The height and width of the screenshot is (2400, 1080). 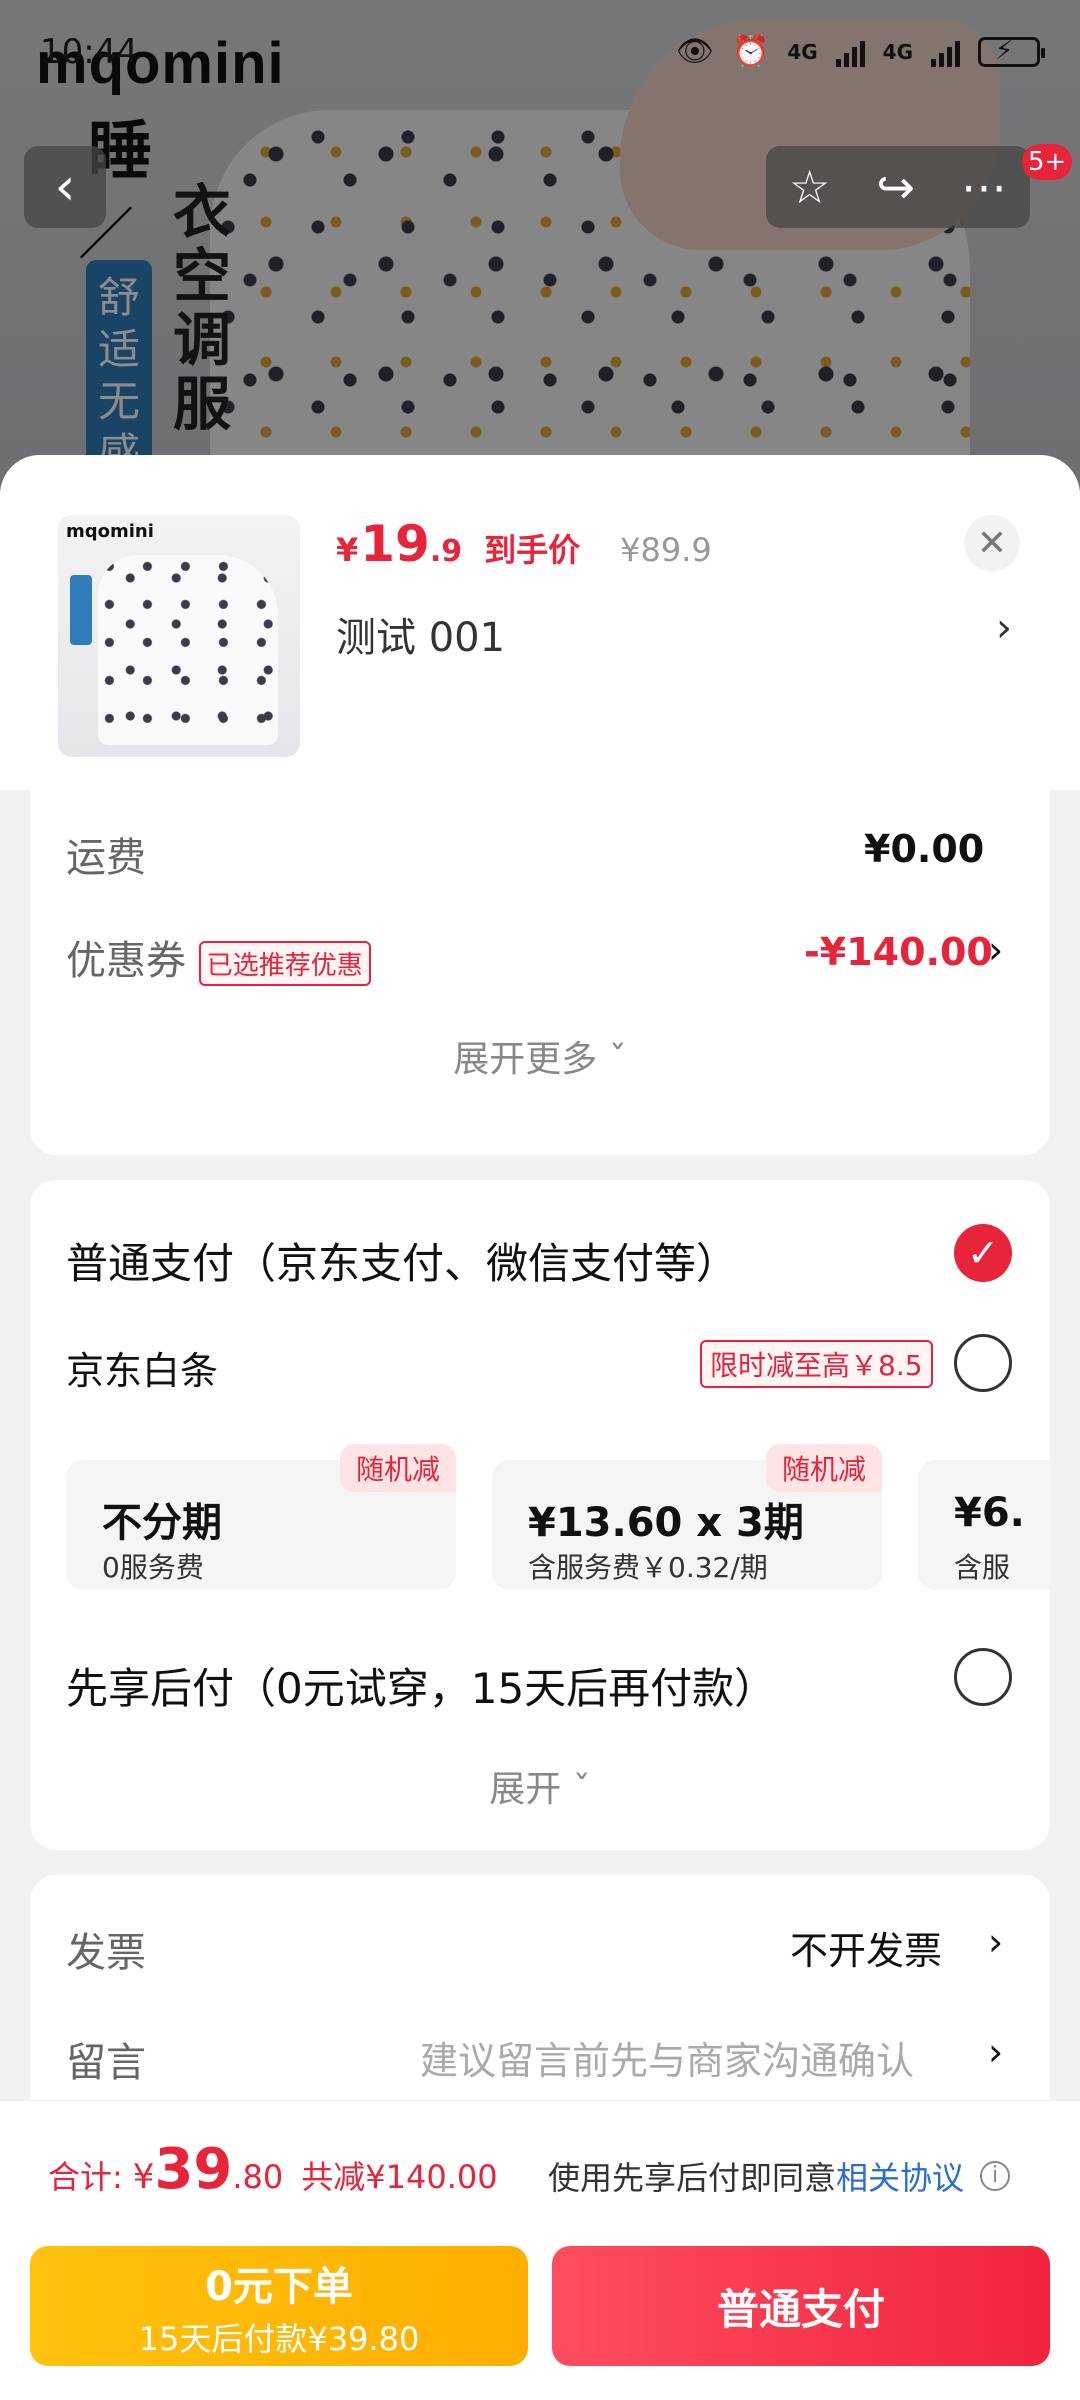 What do you see at coordinates (1047, 162) in the screenshot?
I see `message-badge: 5+` at bounding box center [1047, 162].